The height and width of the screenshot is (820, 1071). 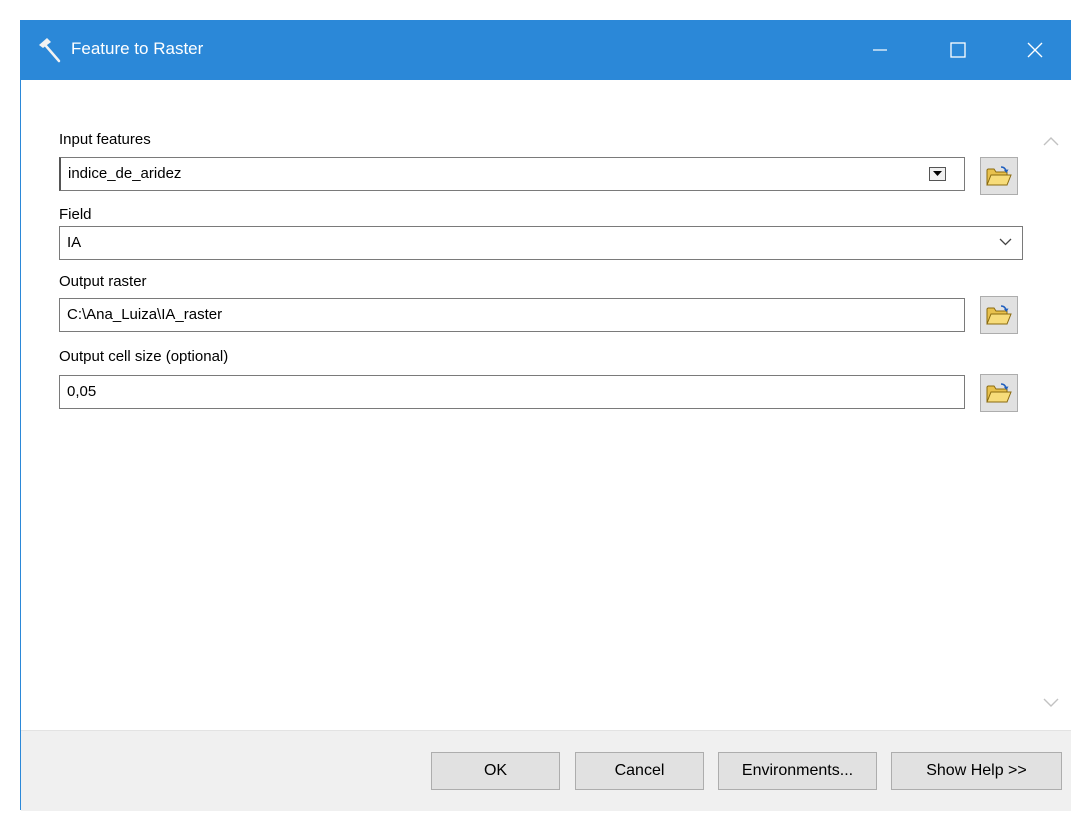 What do you see at coordinates (137, 48) in the screenshot?
I see `window-title: Feature to Raster` at bounding box center [137, 48].